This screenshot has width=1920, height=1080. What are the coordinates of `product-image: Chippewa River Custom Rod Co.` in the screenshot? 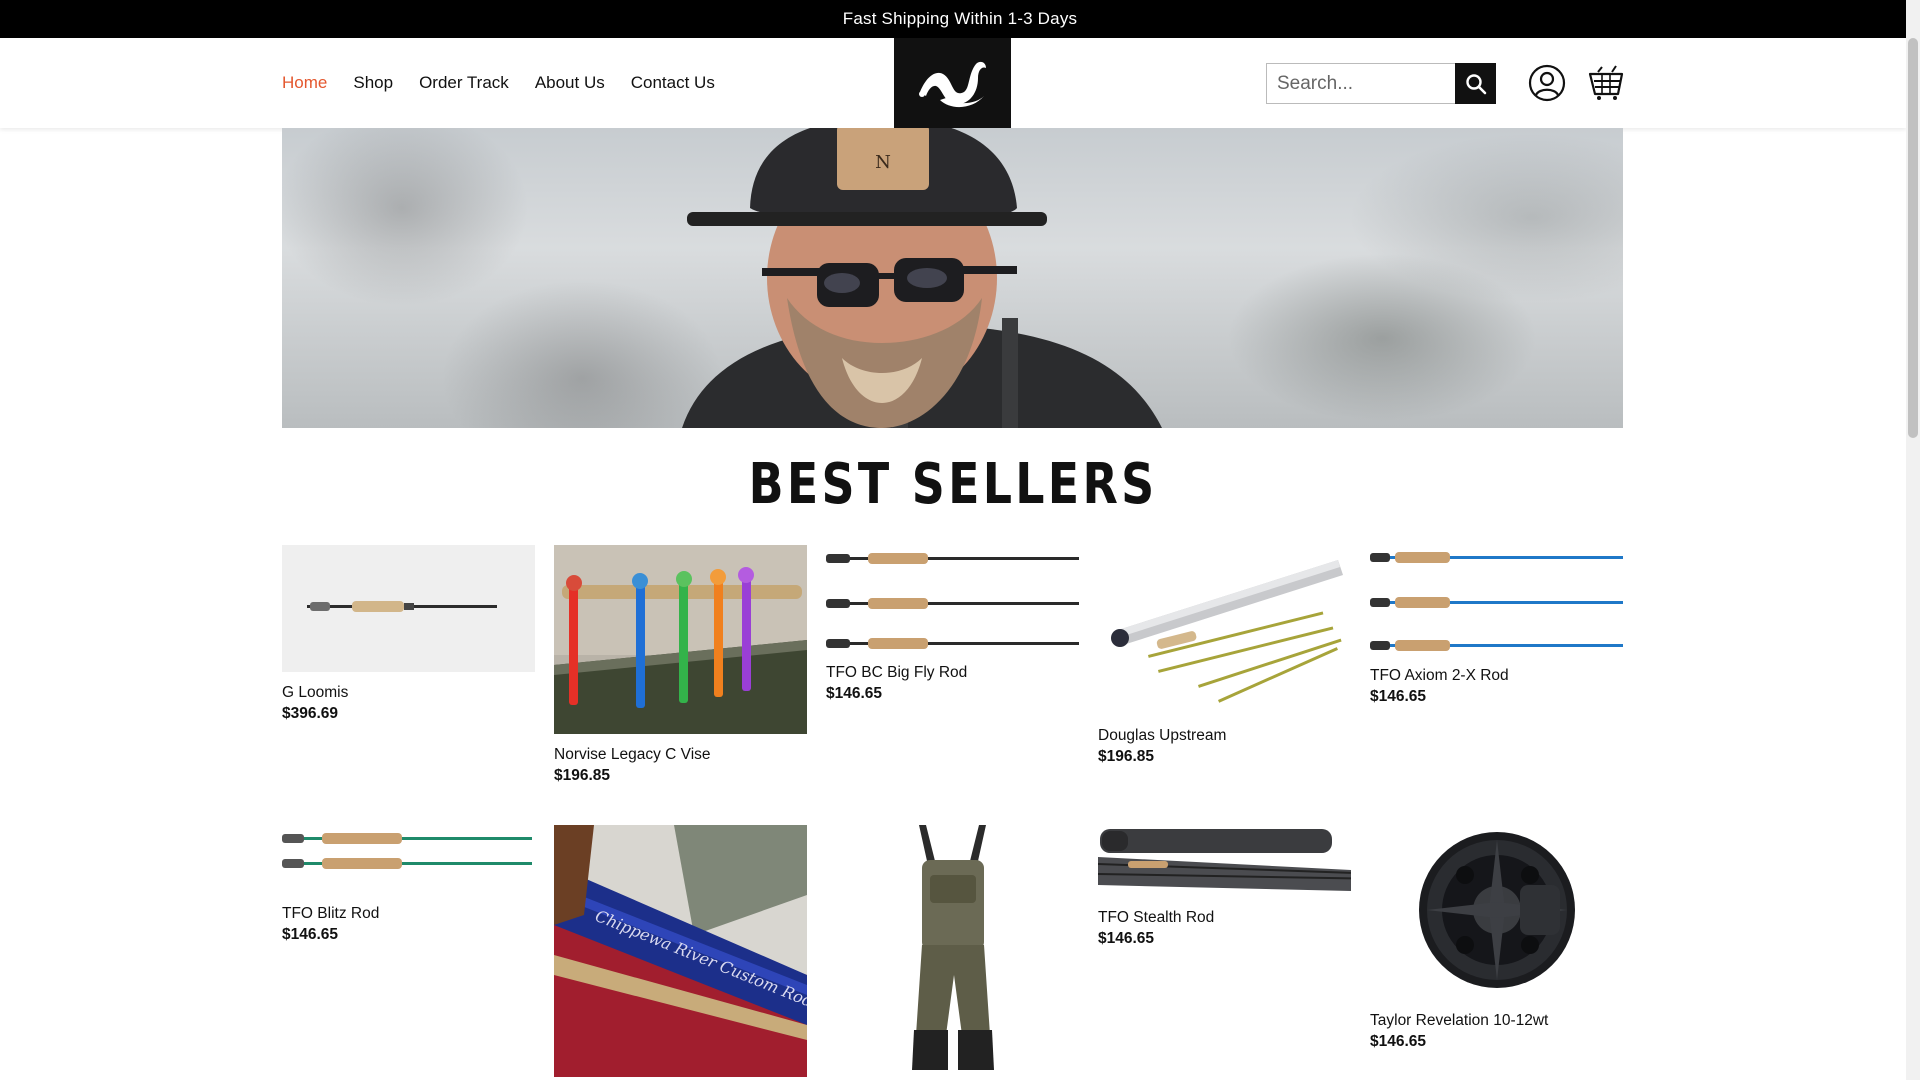 It's located at (680, 951).